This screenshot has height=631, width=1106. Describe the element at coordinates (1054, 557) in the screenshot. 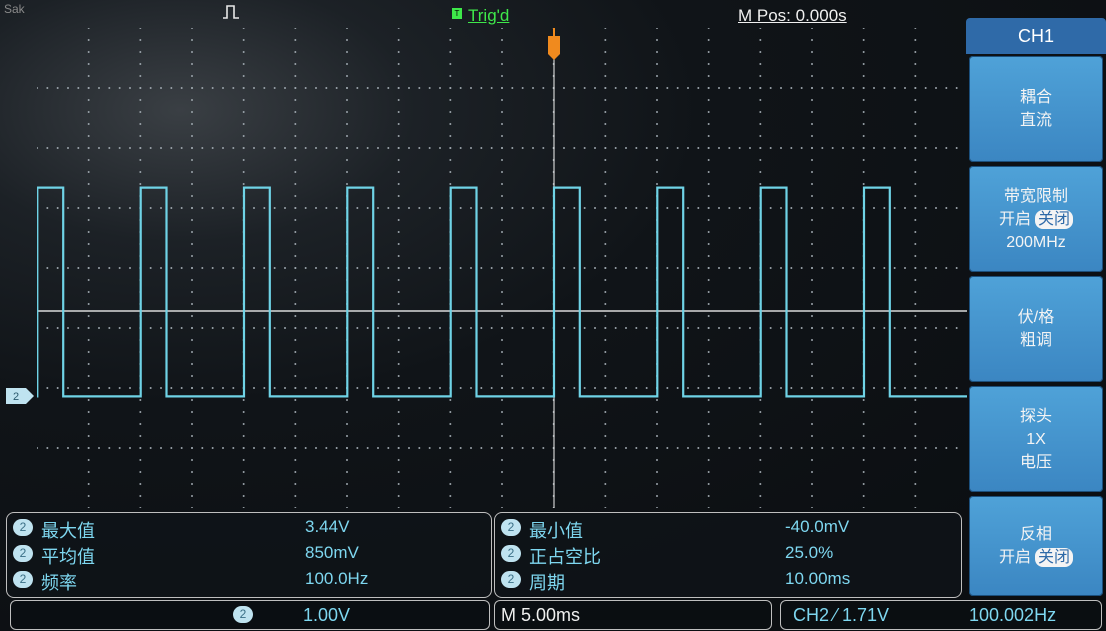

I see `invert-off-option-selected: 关闭` at that location.